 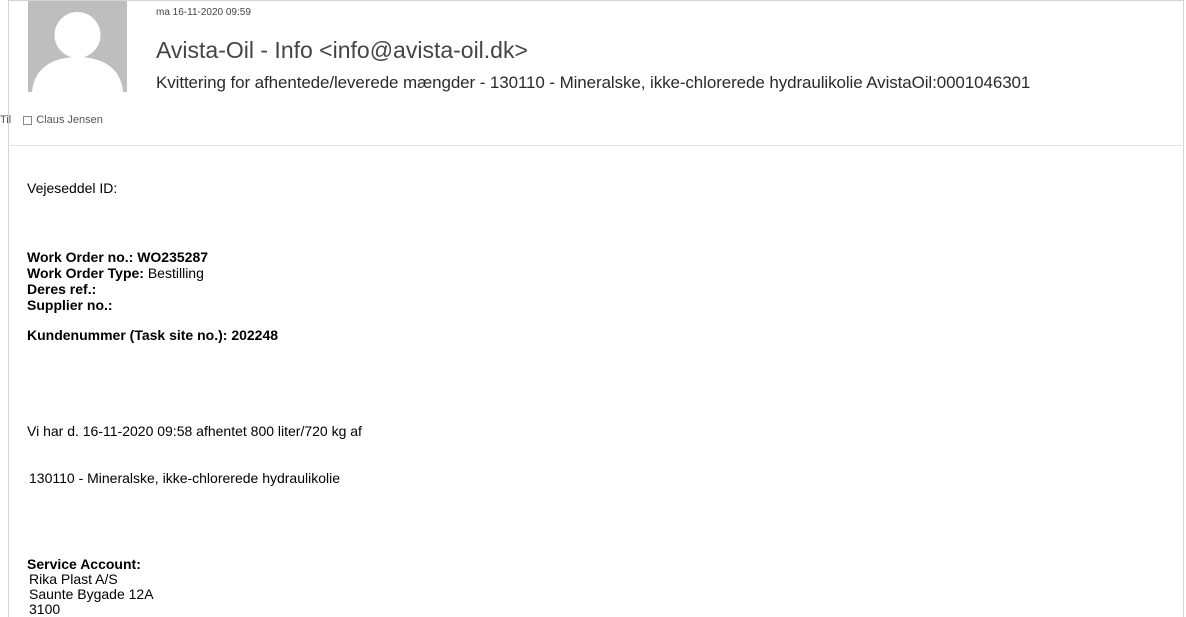 What do you see at coordinates (91, 594) in the screenshot?
I see `address-street: Saunte Bygade 12A` at bounding box center [91, 594].